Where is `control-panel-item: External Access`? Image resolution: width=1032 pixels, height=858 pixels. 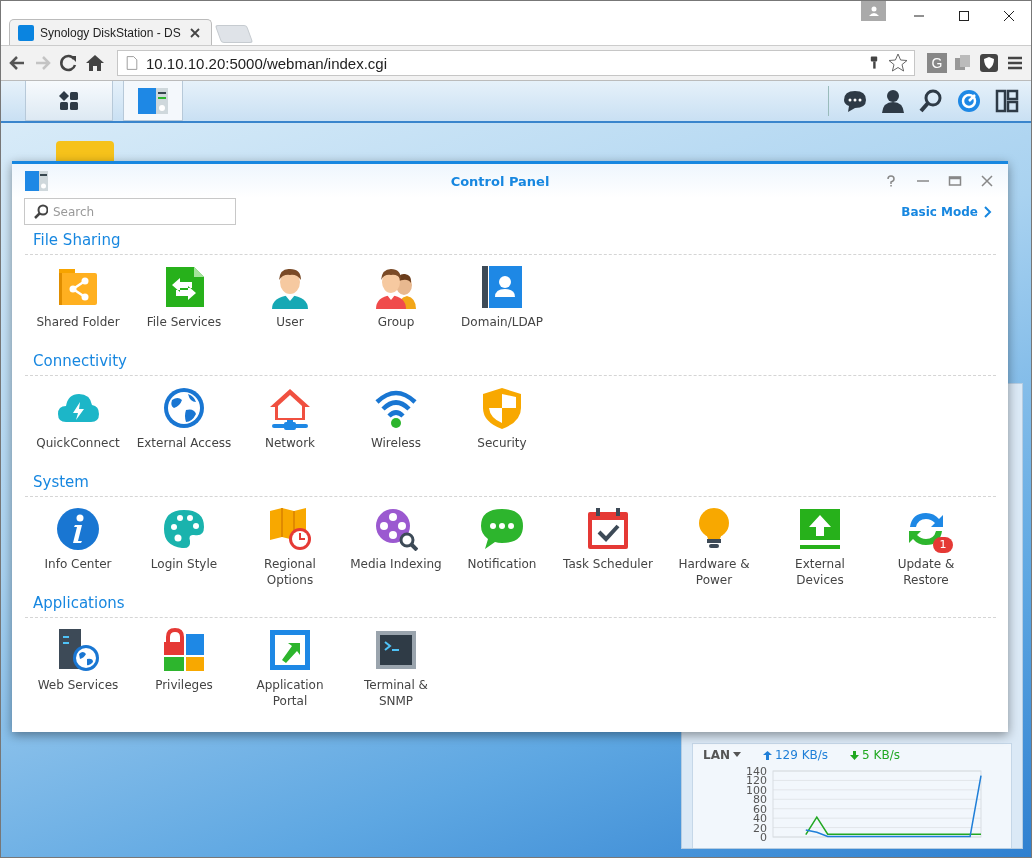 control-panel-item: External Access is located at coordinates (184, 418).